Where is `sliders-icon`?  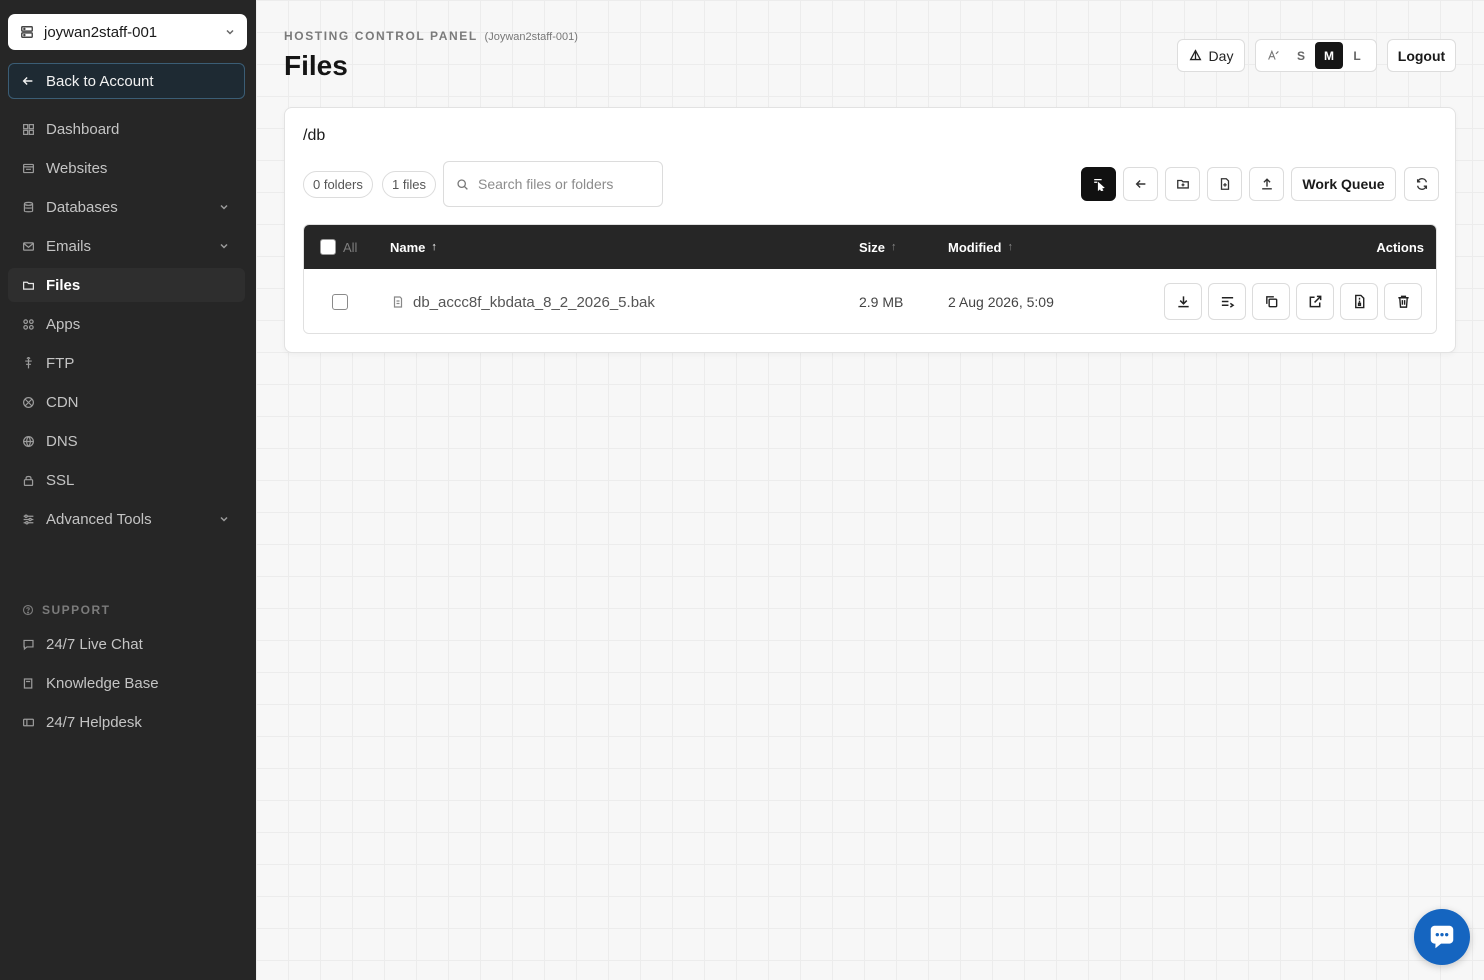
sliders-icon is located at coordinates (28, 519).